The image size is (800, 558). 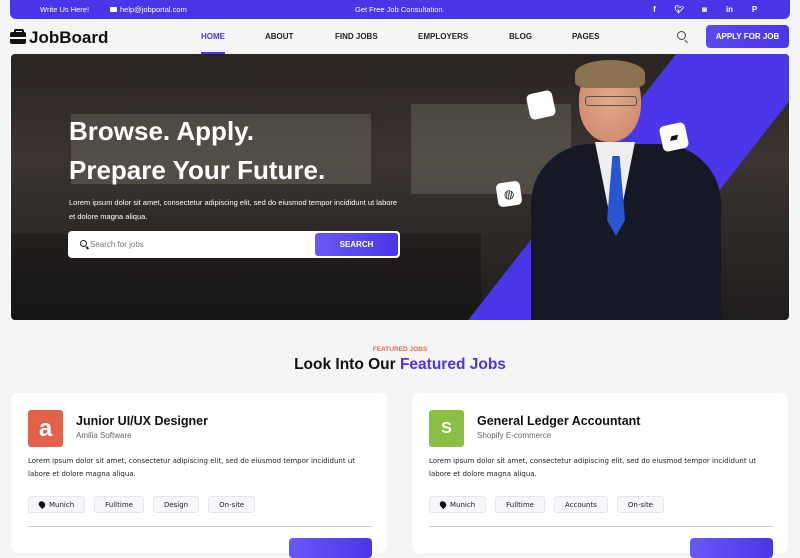 I want to click on nav-pages: PAGES, so click(x=585, y=36).